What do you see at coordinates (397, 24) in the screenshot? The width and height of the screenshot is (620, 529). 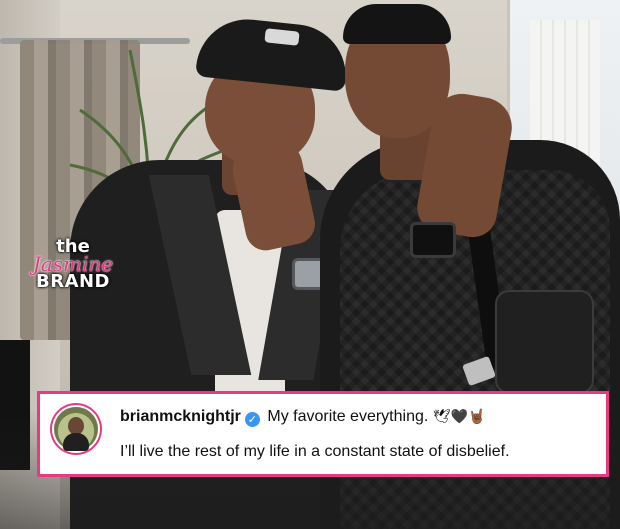 I see `person-right-hair` at bounding box center [397, 24].